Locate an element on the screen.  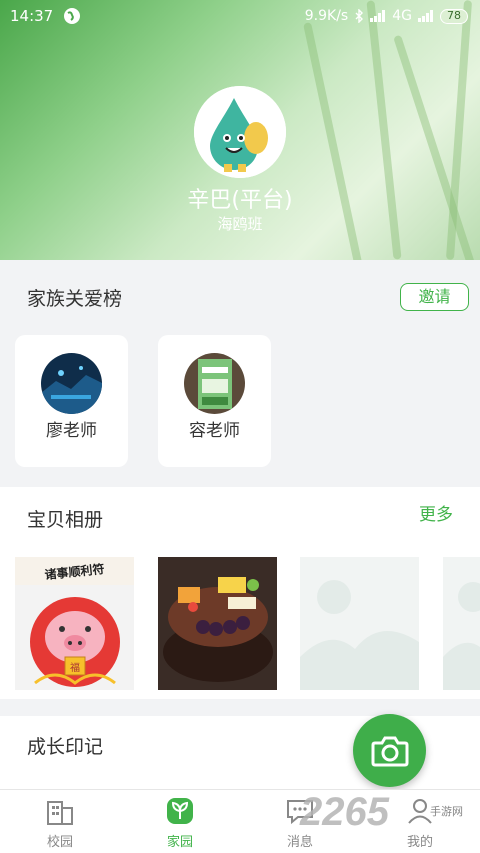
network-speed: 9.9K/s is located at coordinates (326, 16).